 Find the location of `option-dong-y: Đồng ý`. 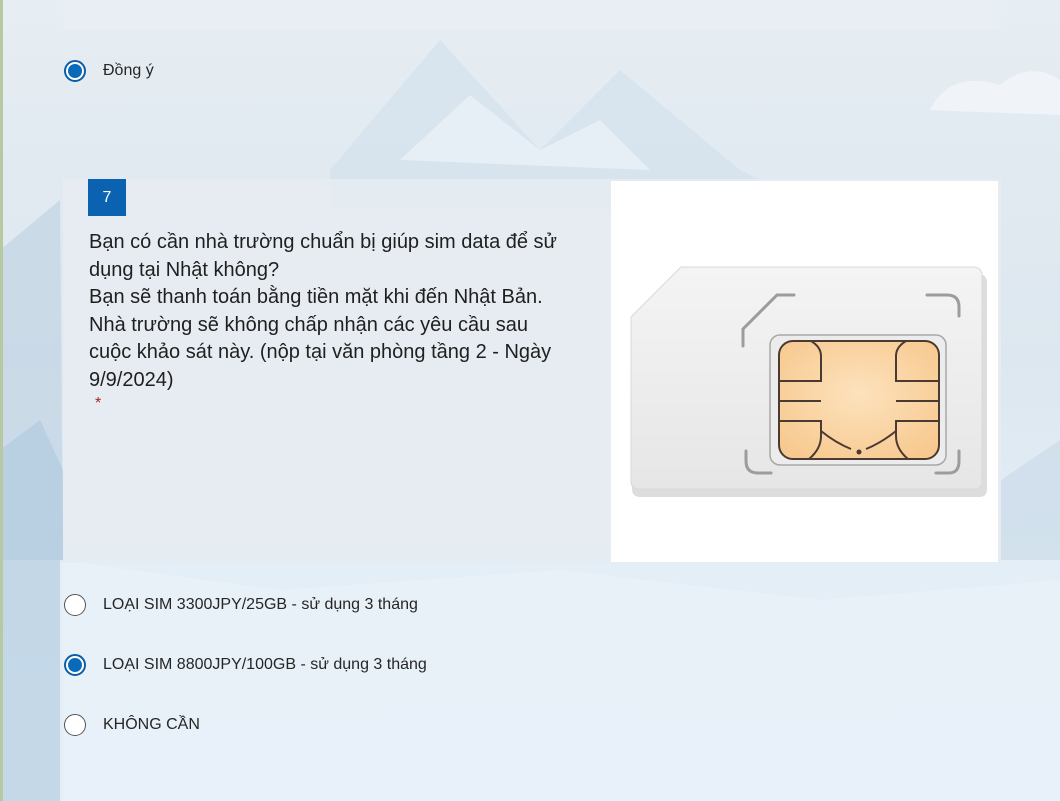

option-dong-y: Đồng ý is located at coordinates (109, 71).